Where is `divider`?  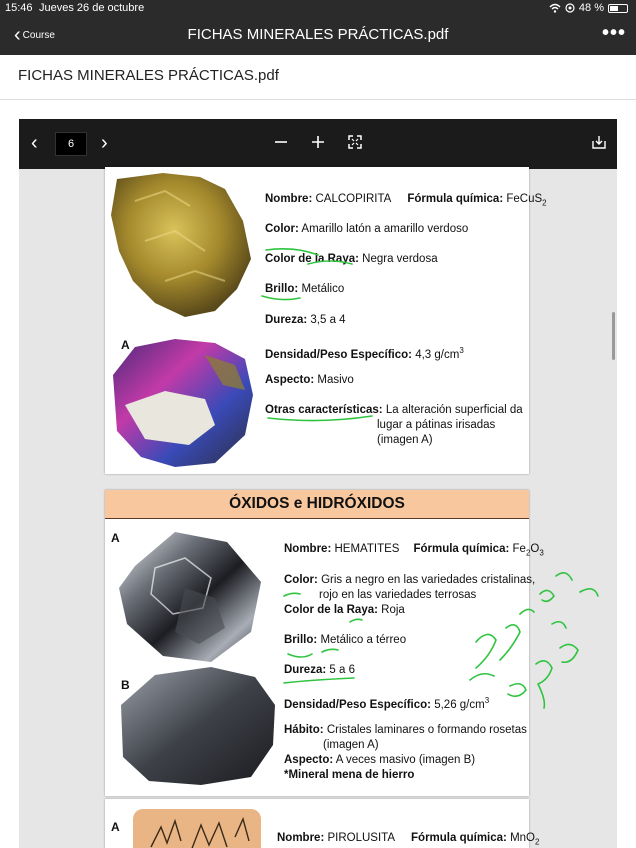
divider is located at coordinates (318, 99).